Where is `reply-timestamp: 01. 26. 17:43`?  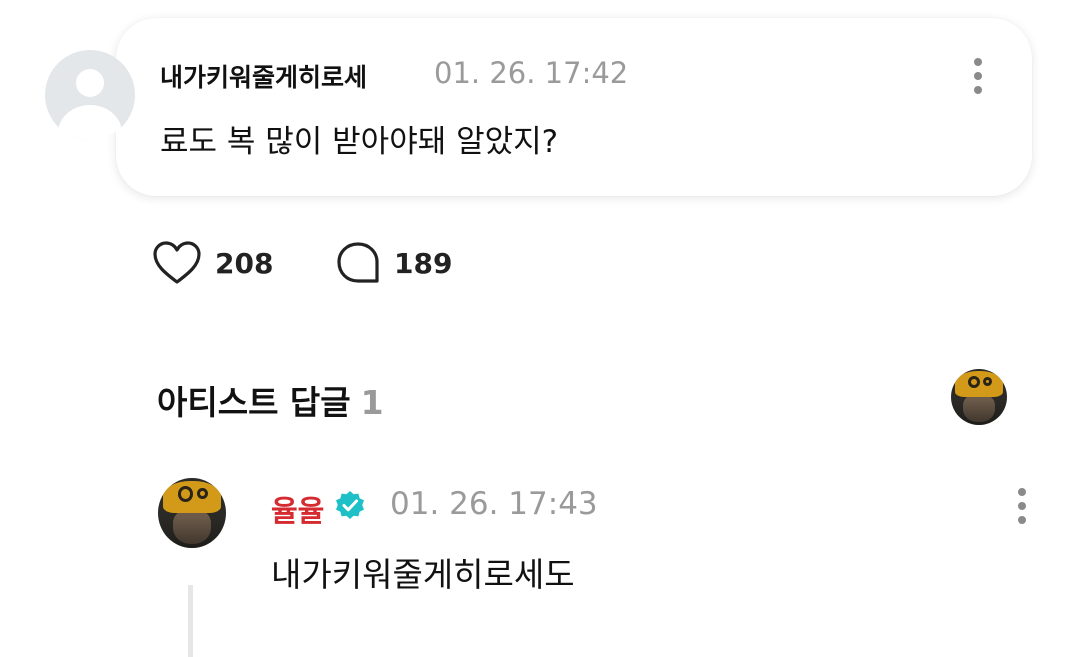
reply-timestamp: 01. 26. 17:43 is located at coordinates (494, 504).